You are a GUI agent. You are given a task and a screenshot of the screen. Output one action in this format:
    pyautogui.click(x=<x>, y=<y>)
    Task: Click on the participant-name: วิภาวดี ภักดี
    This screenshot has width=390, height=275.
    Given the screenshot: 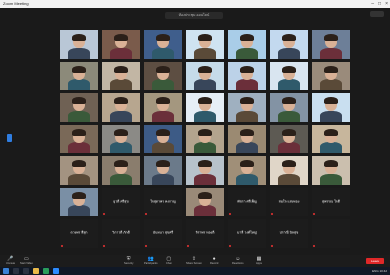 What is the action you would take?
    pyautogui.click(x=121, y=232)
    